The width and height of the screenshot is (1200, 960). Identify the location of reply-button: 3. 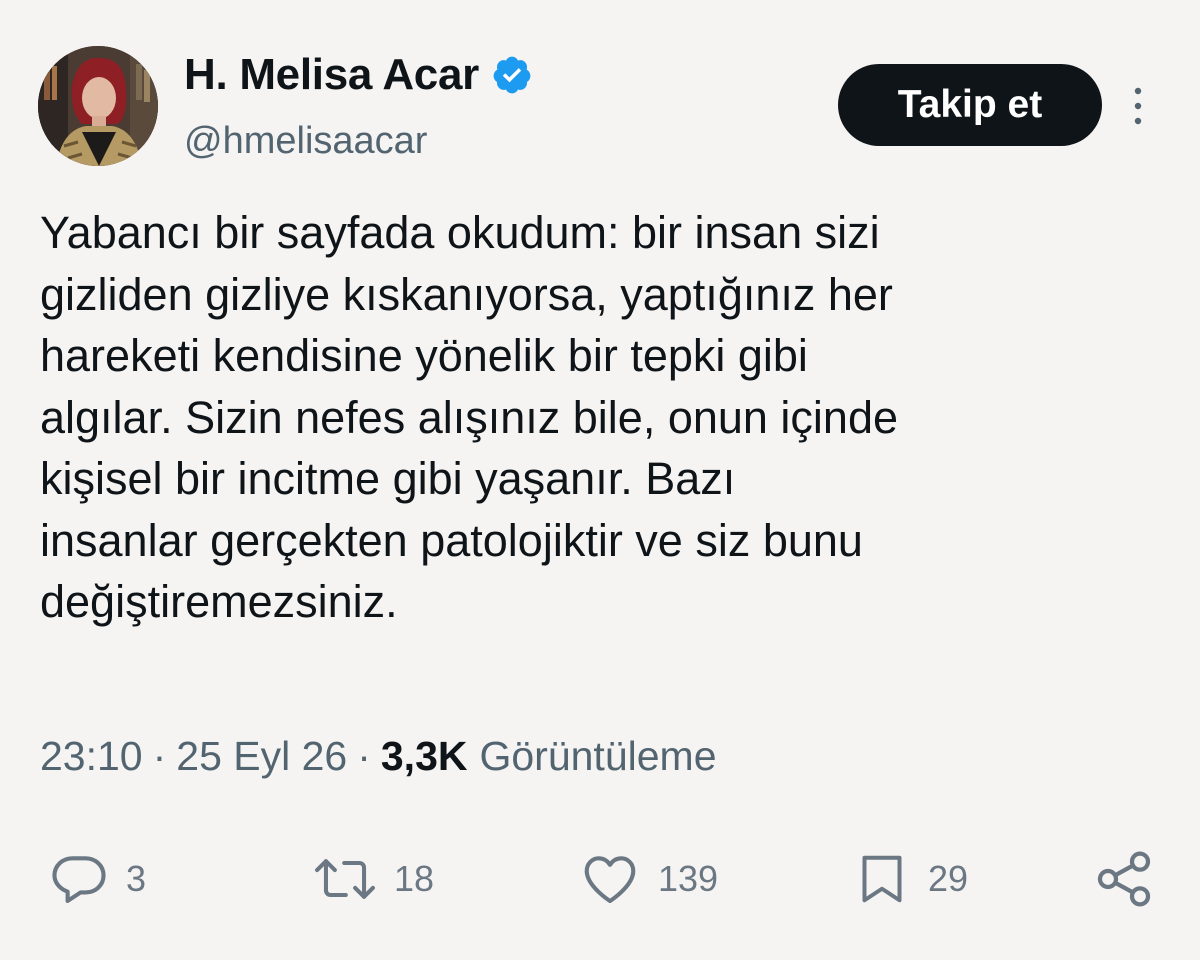
(97, 879).